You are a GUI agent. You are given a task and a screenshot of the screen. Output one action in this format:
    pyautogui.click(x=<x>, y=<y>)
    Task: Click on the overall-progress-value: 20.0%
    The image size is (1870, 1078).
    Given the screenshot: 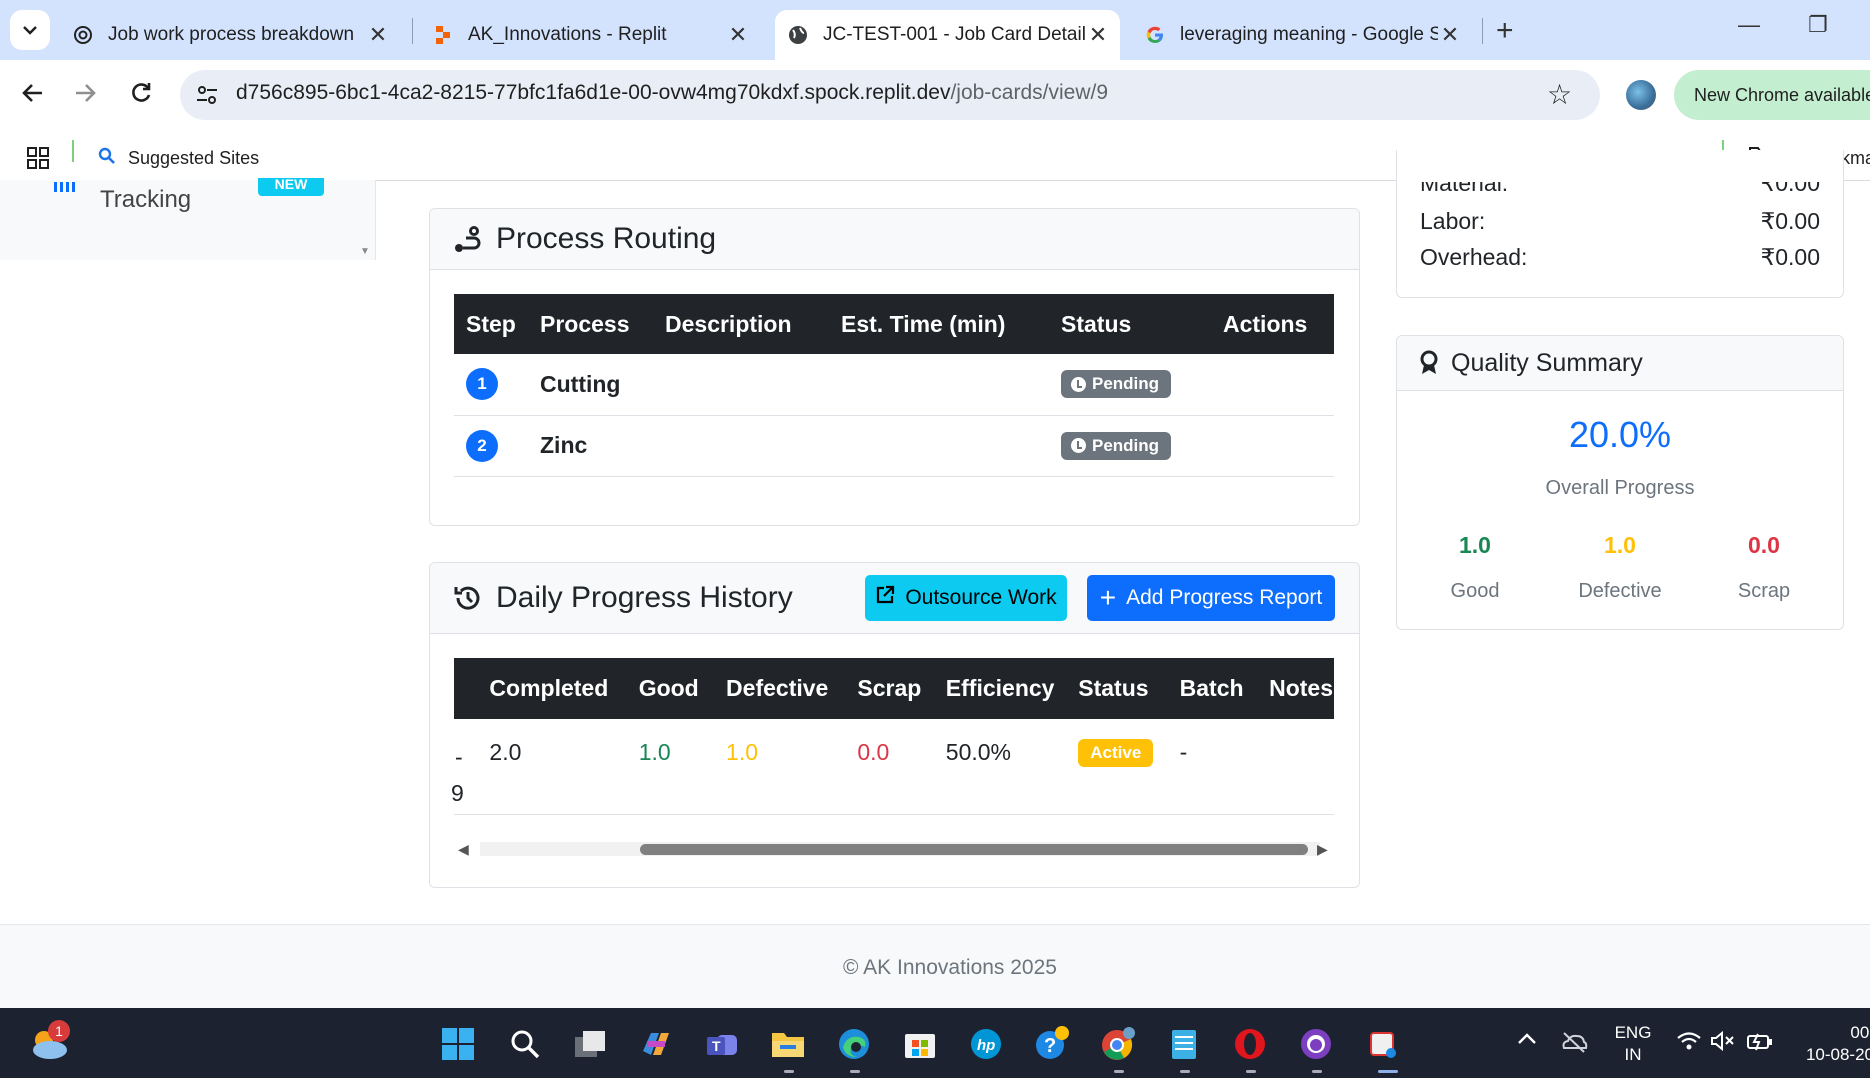 What is the action you would take?
    pyautogui.click(x=1620, y=434)
    